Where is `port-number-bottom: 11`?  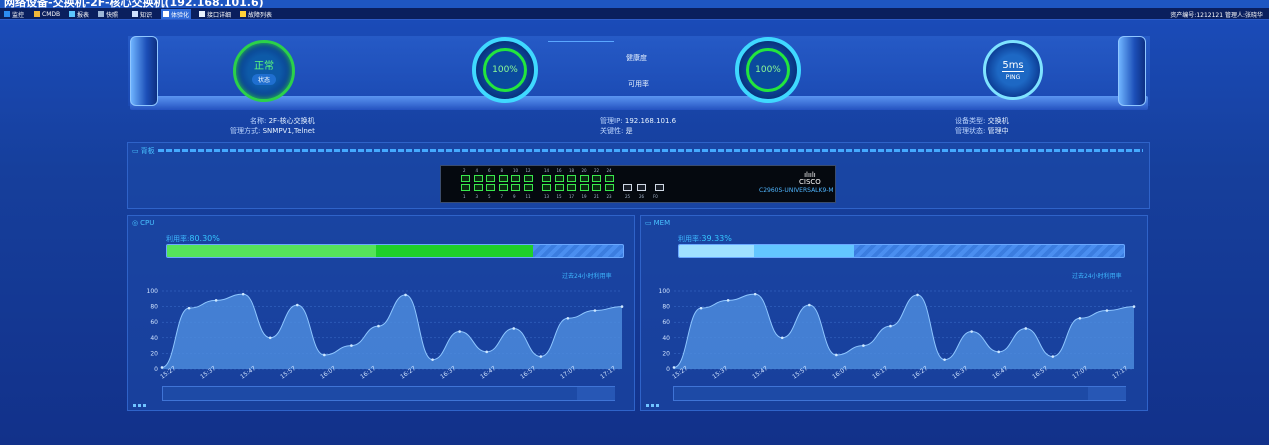 port-number-bottom: 11 is located at coordinates (528, 196).